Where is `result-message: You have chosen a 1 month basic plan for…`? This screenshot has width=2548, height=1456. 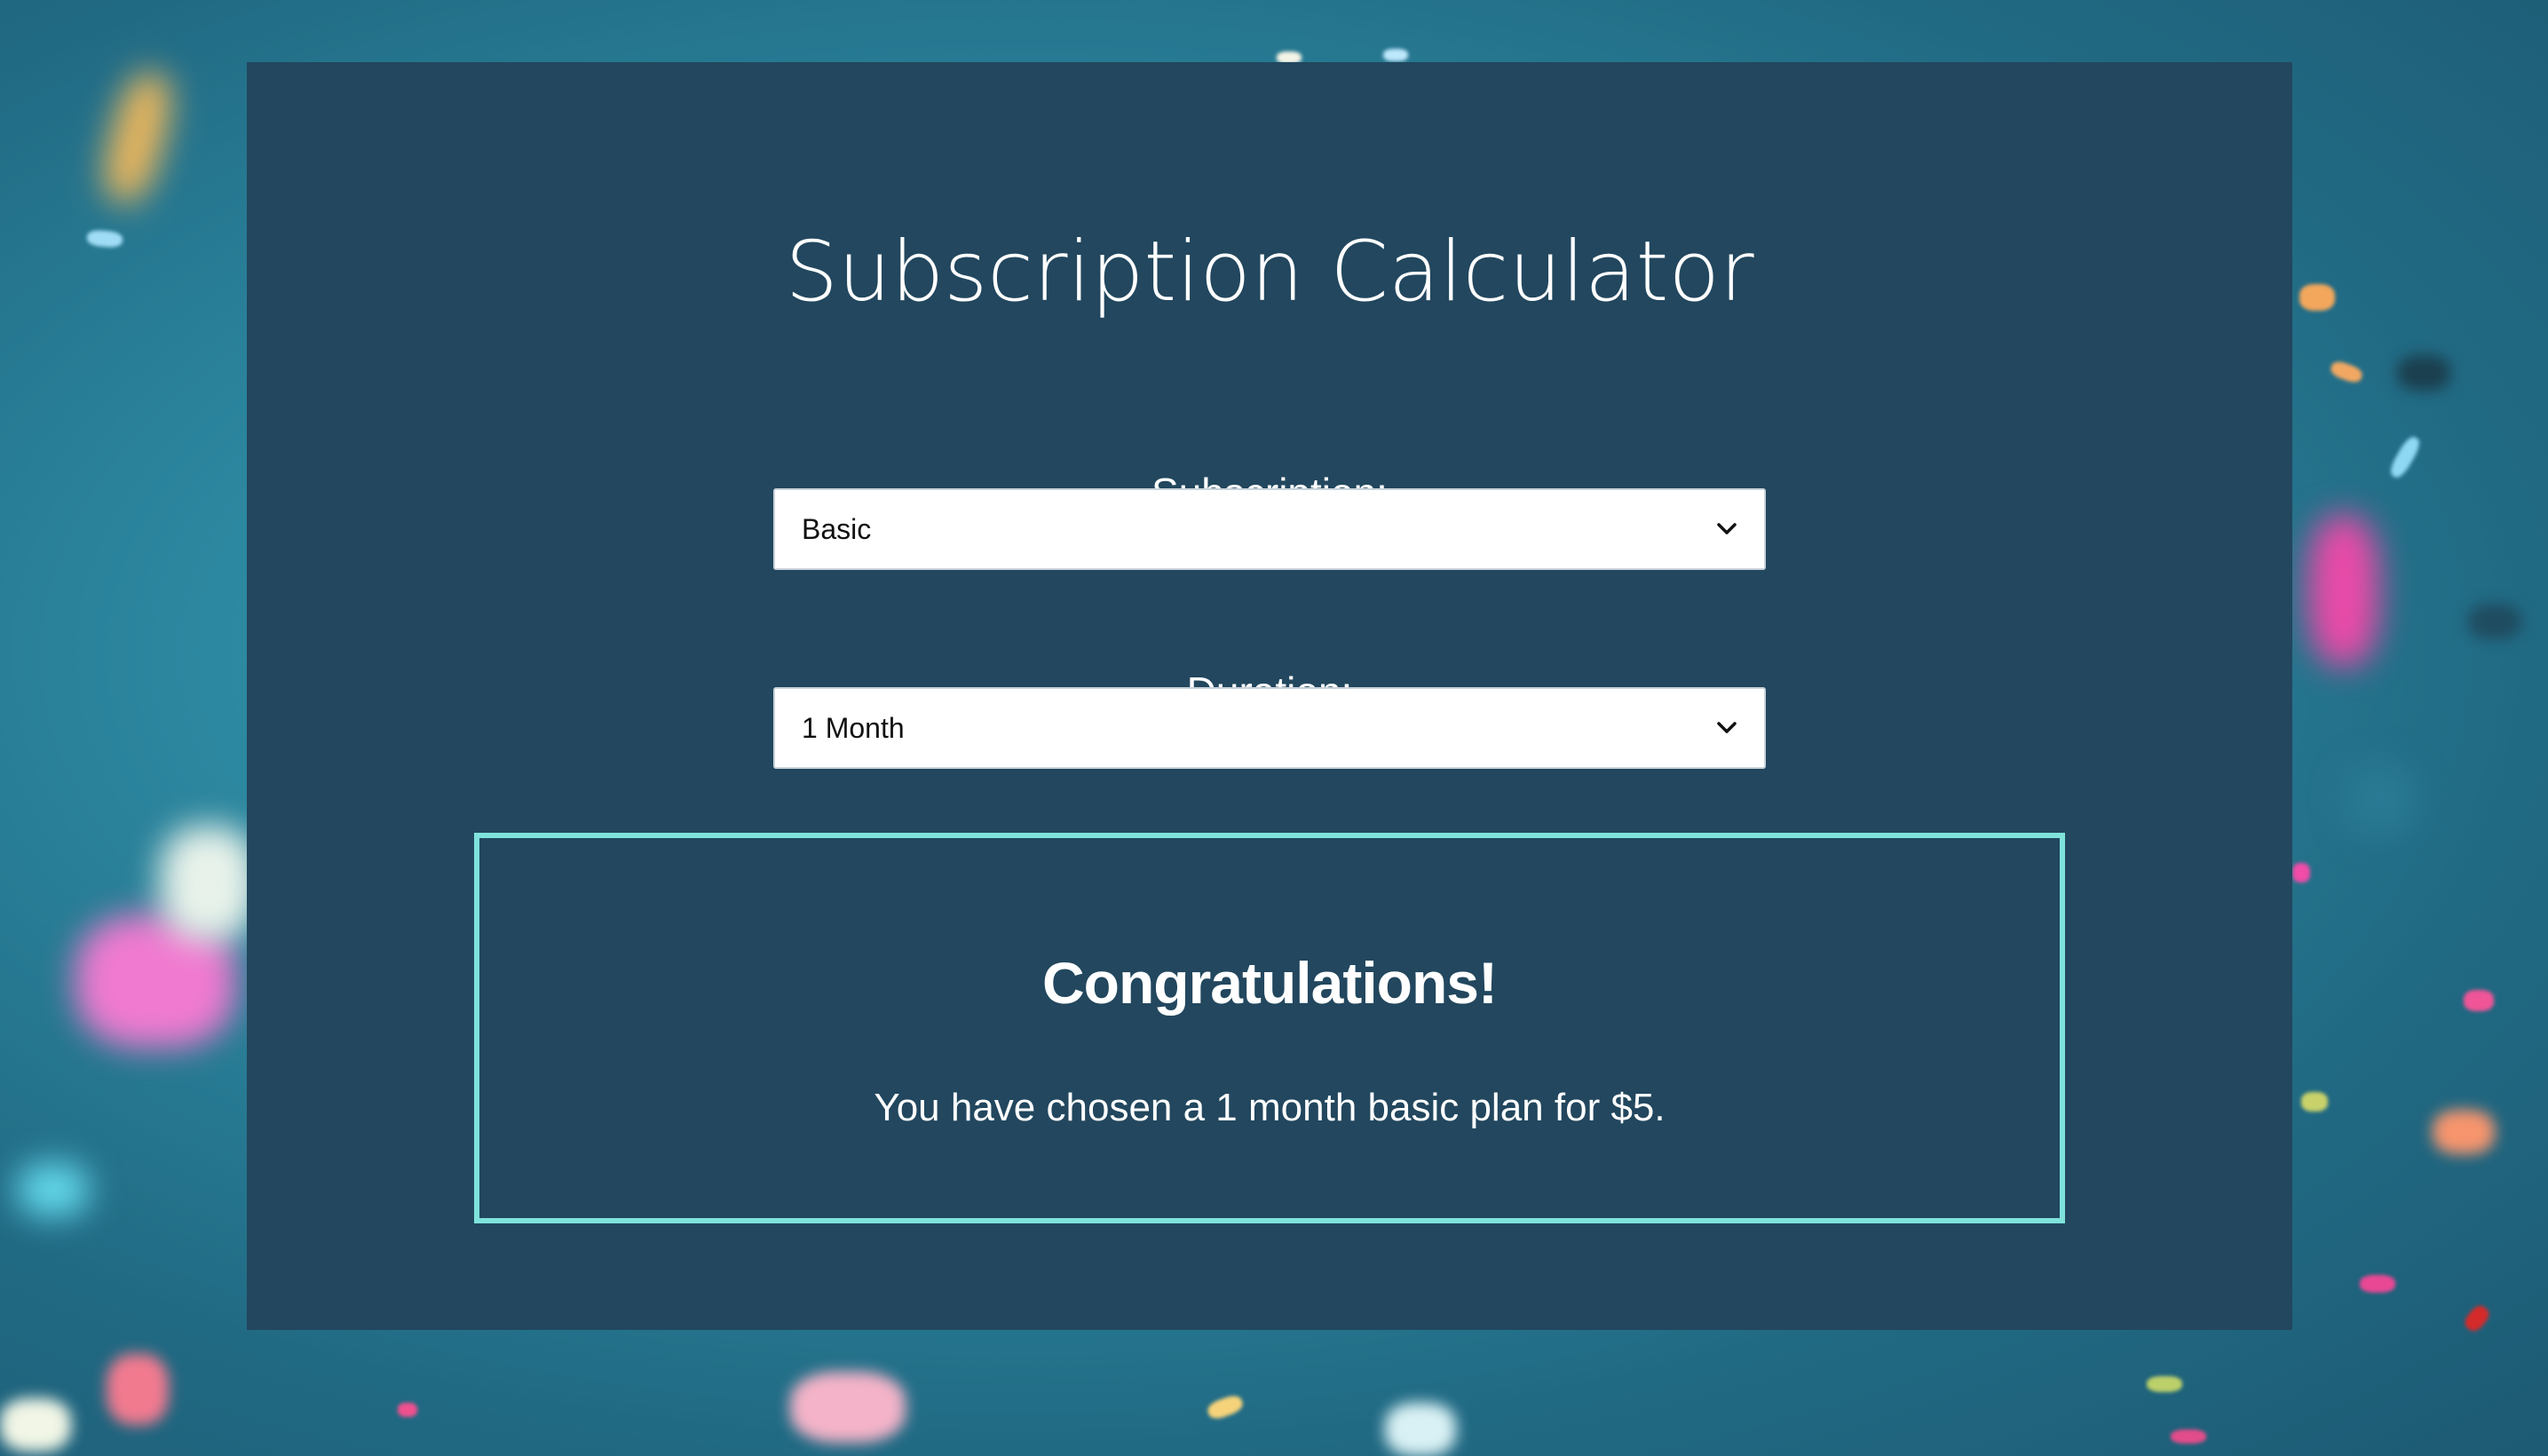 result-message: You have chosen a 1 month basic plan for… is located at coordinates (1270, 1107).